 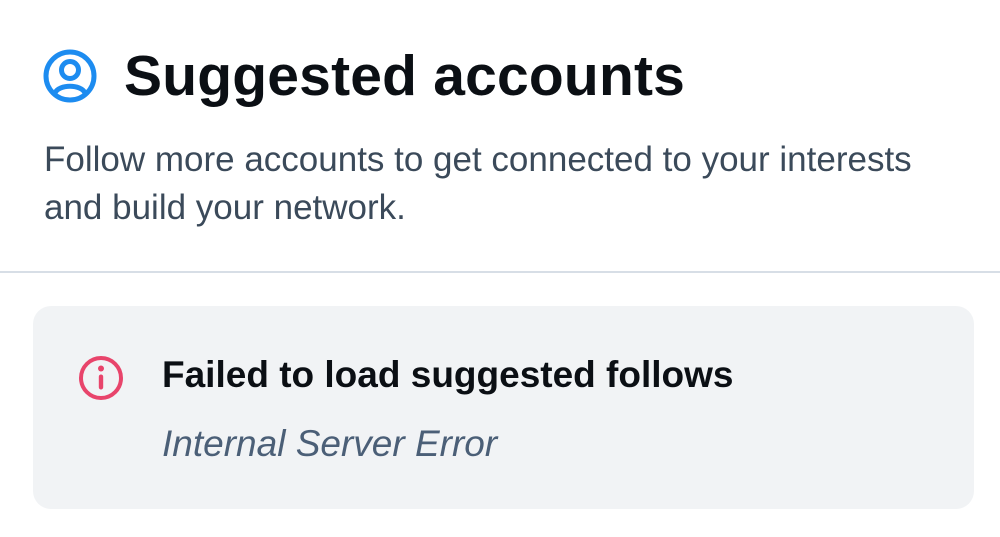 I want to click on section-header: Suggested accounts, so click(x=506, y=76).